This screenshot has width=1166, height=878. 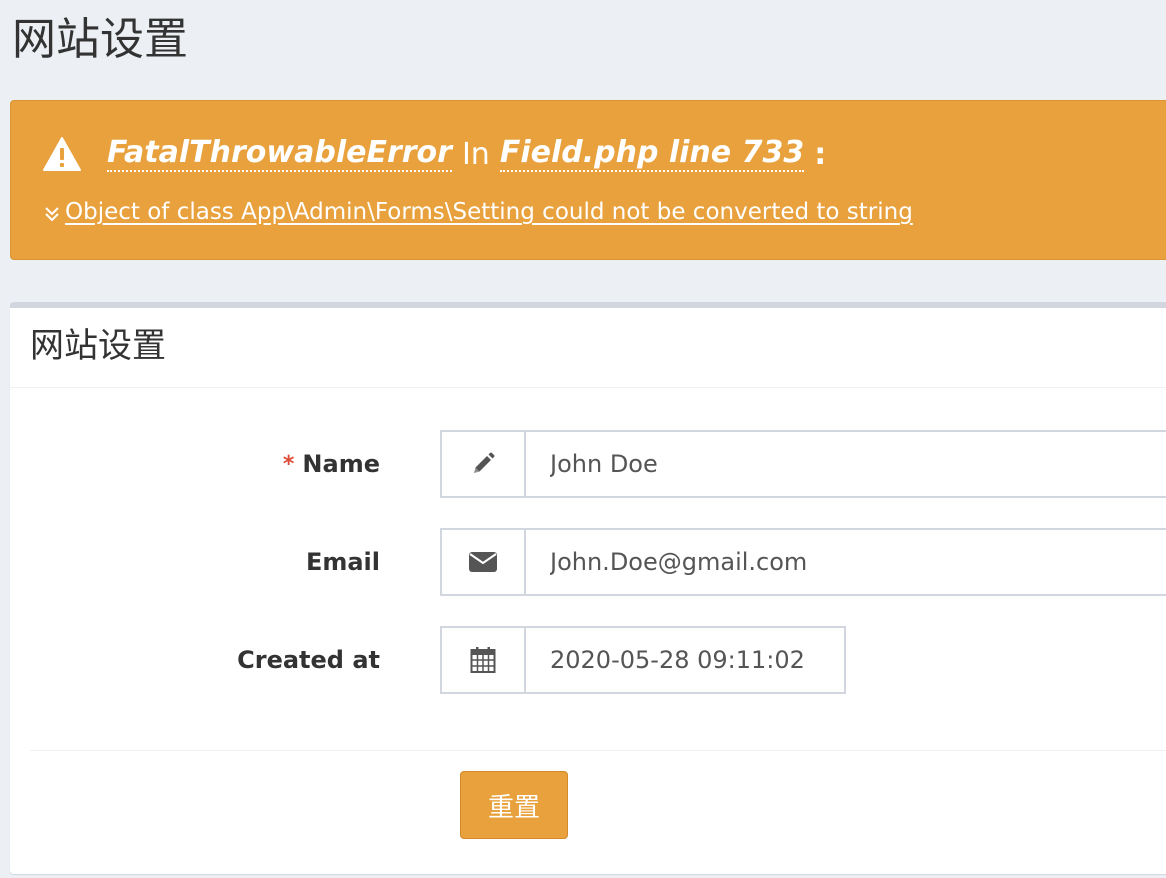 What do you see at coordinates (588, 348) in the screenshot?
I see `box-header: 网站设置` at bounding box center [588, 348].